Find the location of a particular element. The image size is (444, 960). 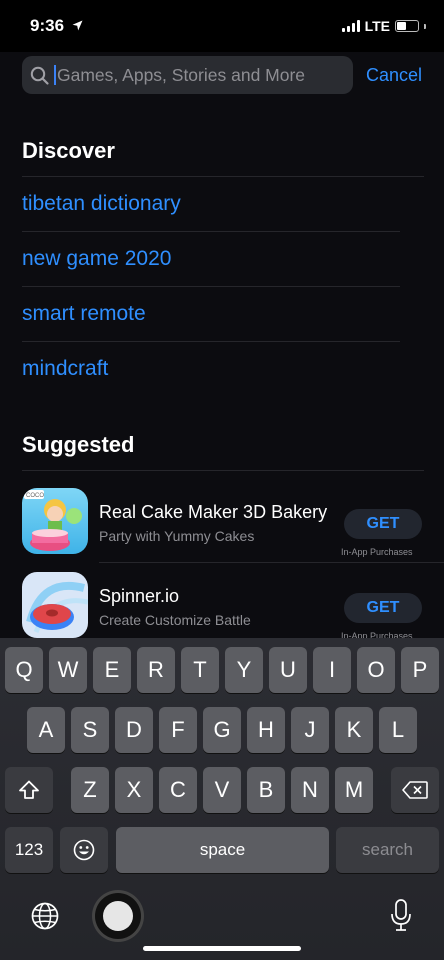

emoji-key is located at coordinates (84, 850).